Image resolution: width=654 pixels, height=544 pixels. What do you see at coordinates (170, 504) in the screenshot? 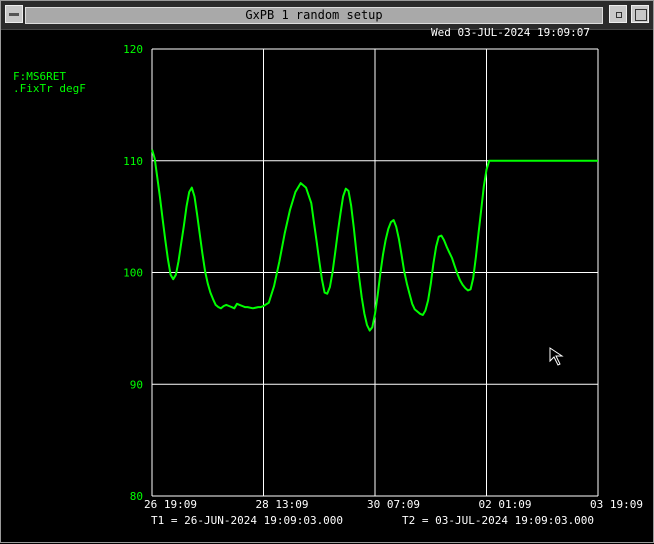
I see `x-tick-label: 26 19:09` at bounding box center [170, 504].